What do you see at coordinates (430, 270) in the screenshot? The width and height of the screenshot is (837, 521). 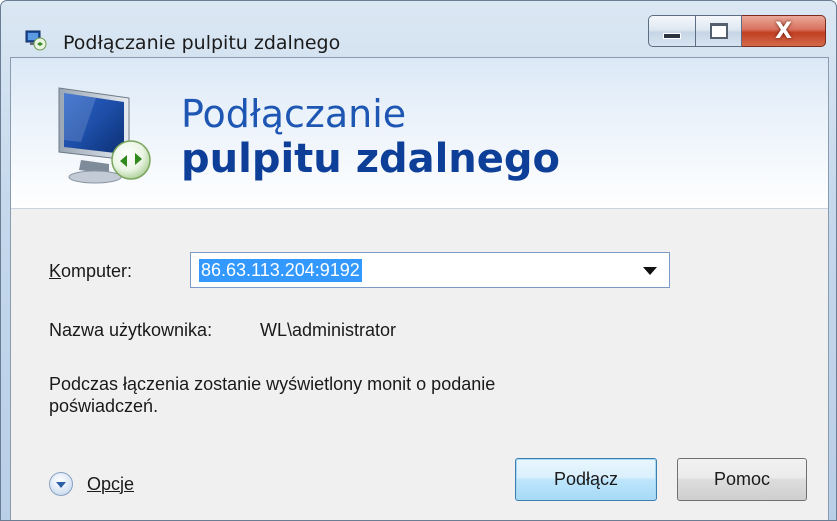 I see `computer-combobox: 86.63.113.204:9192` at bounding box center [430, 270].